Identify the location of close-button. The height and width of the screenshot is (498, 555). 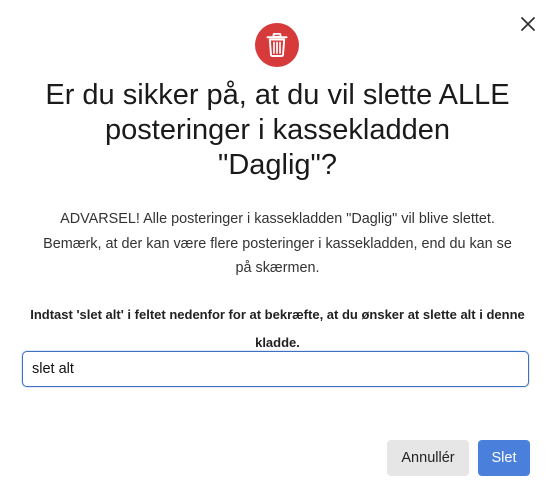
(528, 24).